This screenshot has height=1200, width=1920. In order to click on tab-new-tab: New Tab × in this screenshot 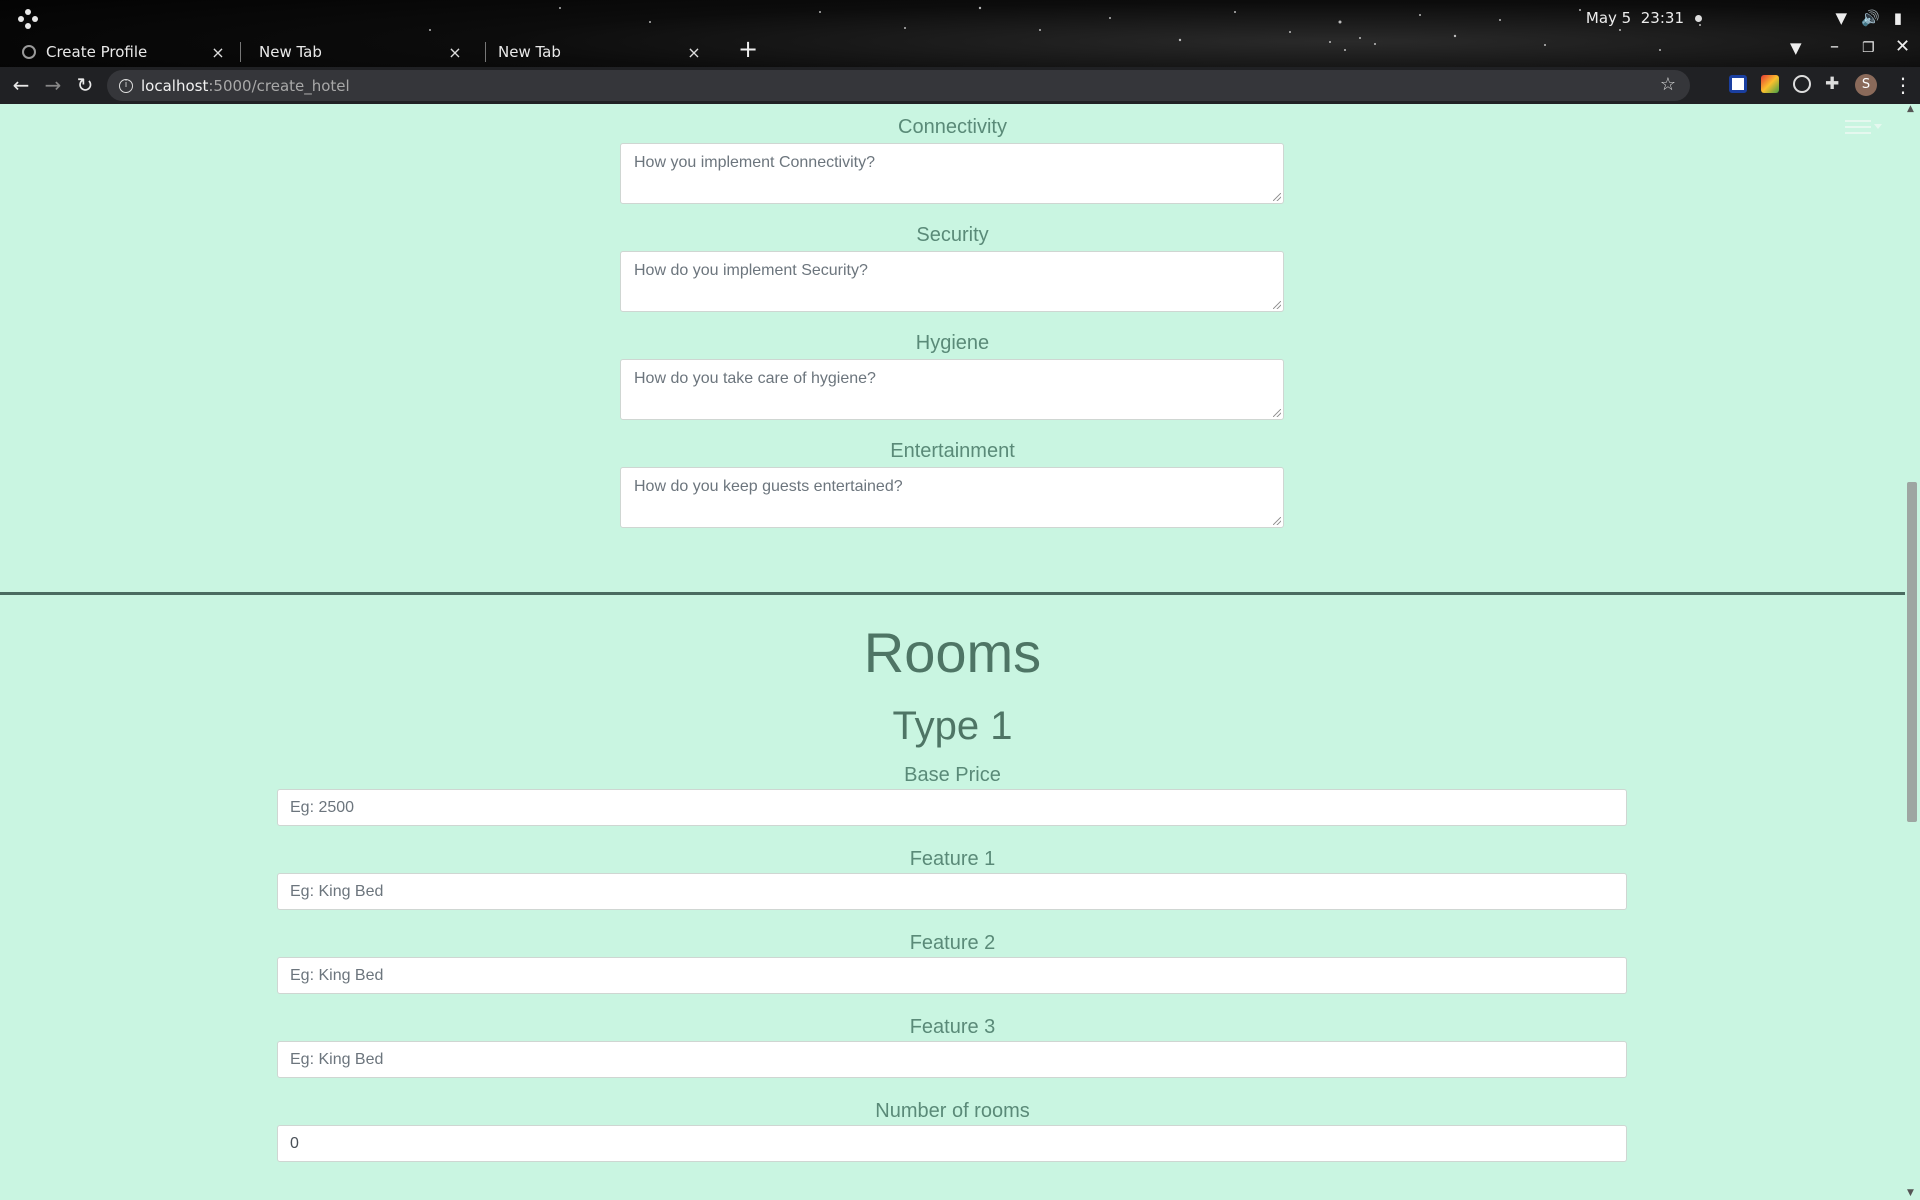, I will do `click(355, 52)`.